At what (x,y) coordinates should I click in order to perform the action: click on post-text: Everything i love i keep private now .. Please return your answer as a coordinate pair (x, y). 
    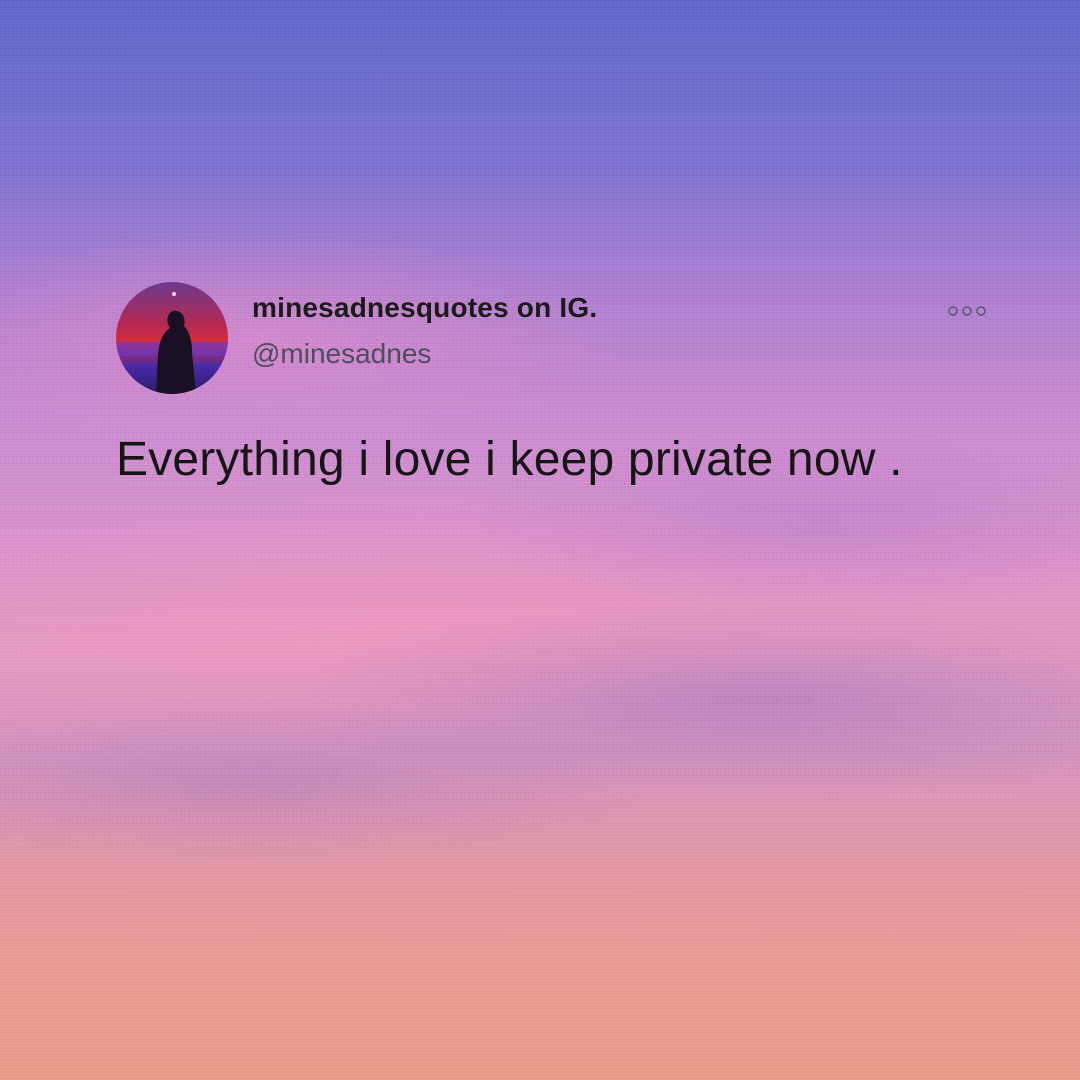
    Looking at the image, I should click on (509, 459).